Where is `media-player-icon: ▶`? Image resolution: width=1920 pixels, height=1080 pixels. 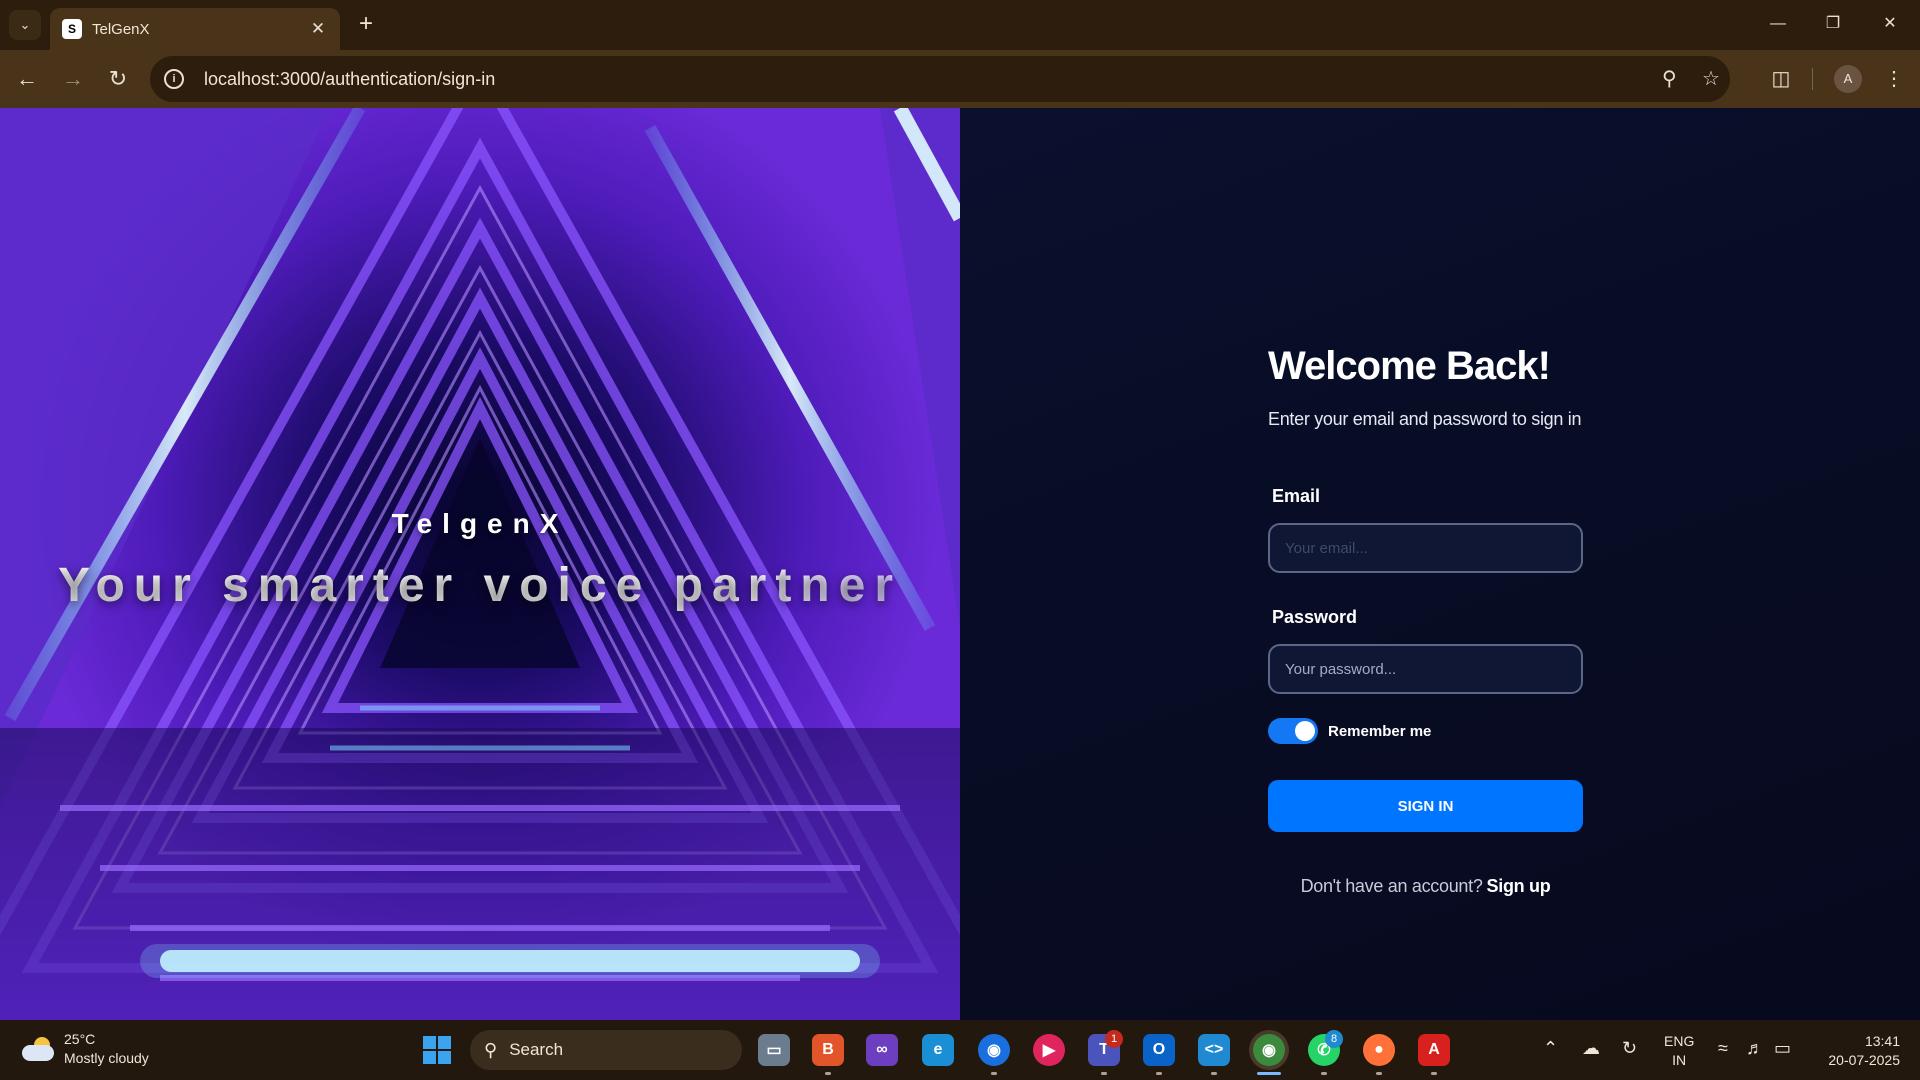
media-player-icon: ▶ is located at coordinates (1049, 1050).